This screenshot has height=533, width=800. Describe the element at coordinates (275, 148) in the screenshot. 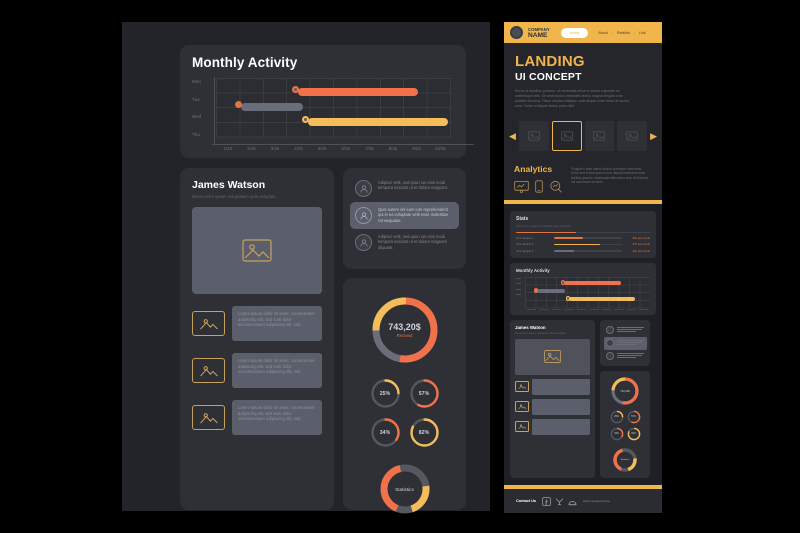

I see `x-label-2: 3/25` at that location.